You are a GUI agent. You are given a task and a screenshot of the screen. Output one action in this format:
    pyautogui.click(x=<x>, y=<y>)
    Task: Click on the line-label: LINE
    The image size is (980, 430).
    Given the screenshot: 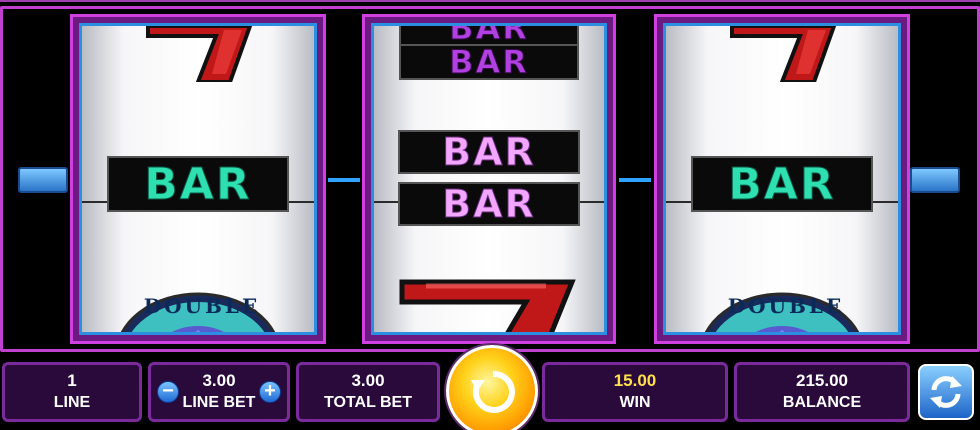 What is the action you would take?
    pyautogui.click(x=72, y=402)
    